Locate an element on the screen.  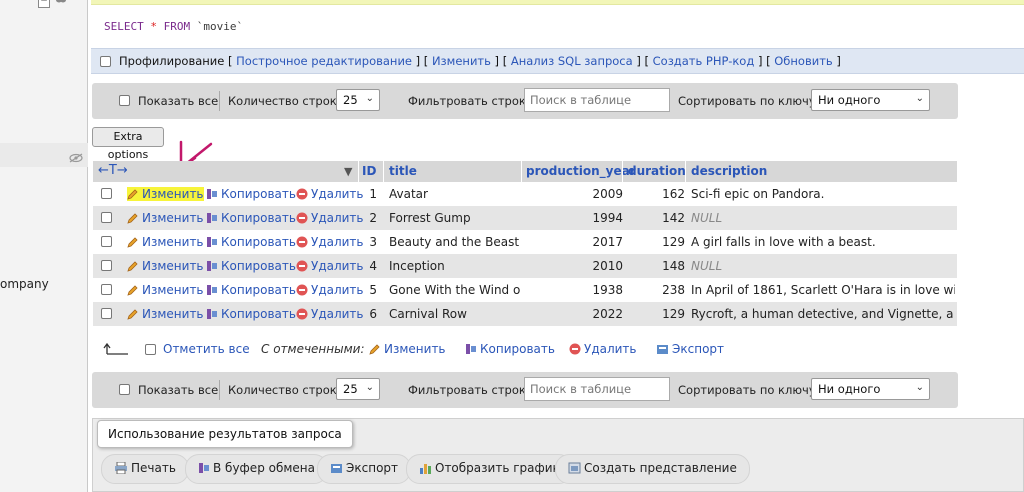
cell-production-year: 2017 is located at coordinates (607, 242).